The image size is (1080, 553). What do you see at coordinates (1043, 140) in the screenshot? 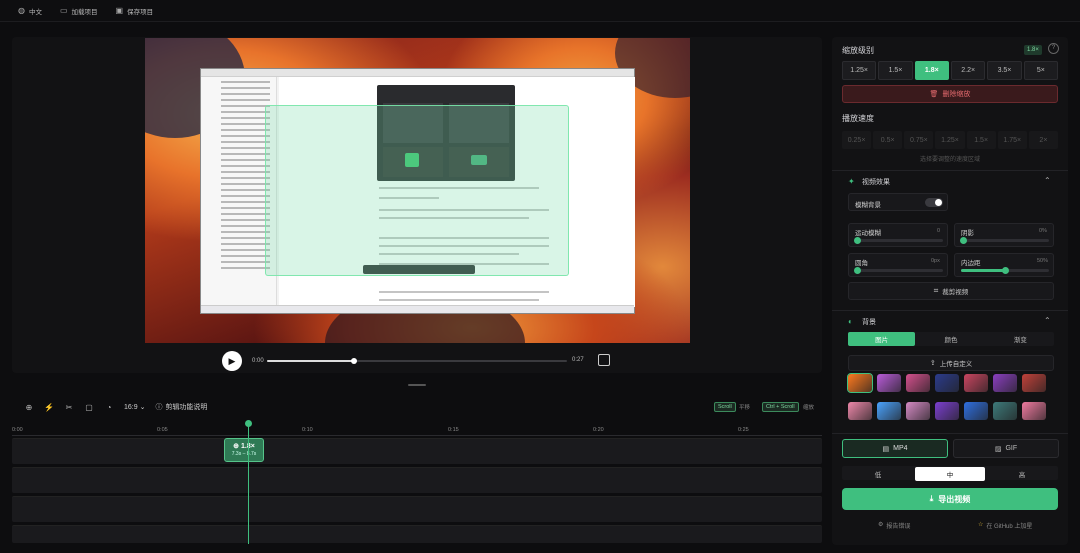
I see `speed-option: 2×` at bounding box center [1043, 140].